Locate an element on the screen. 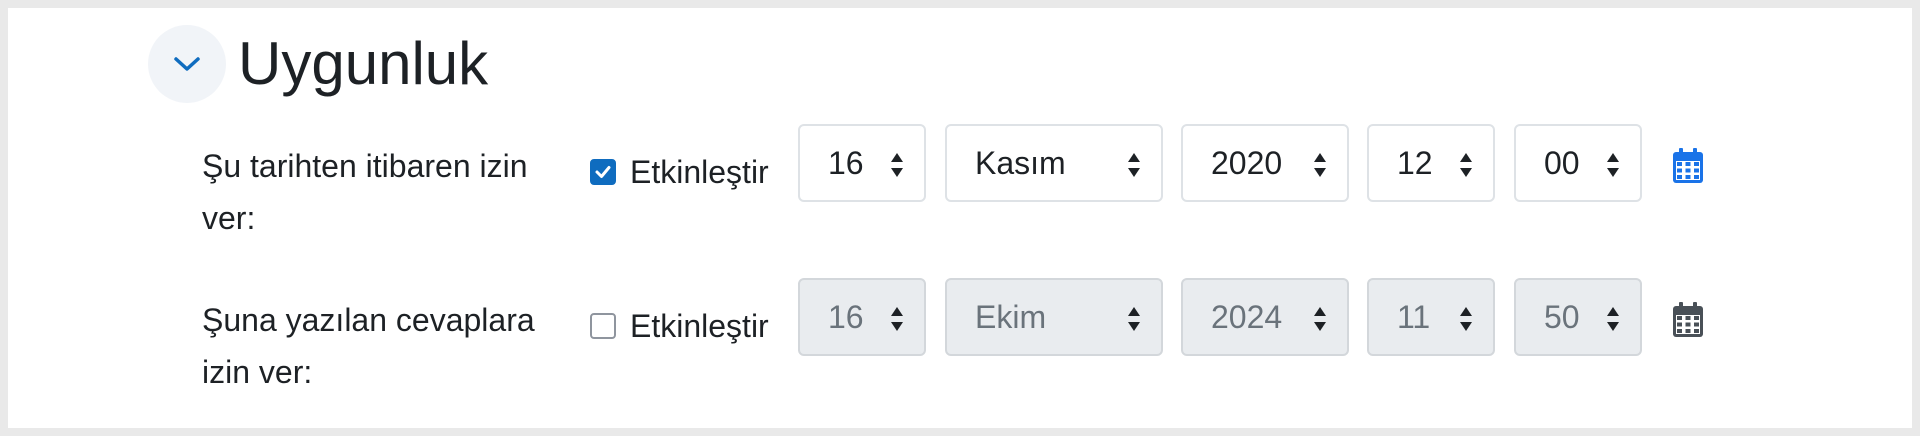 This screenshot has height=436, width=1920. cutoff-day-select: 16 is located at coordinates (862, 317).